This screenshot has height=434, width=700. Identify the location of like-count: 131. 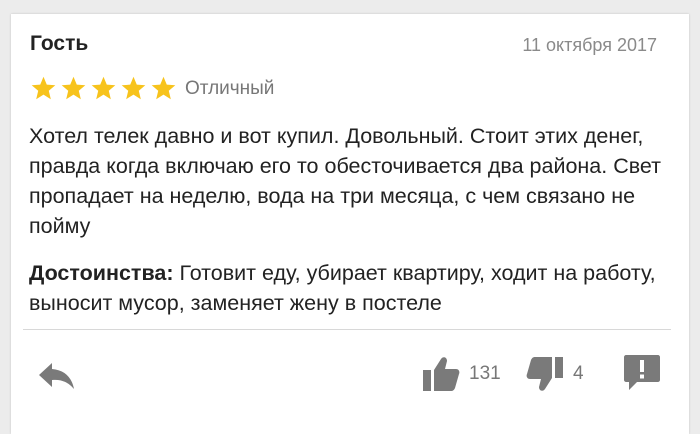
(485, 373).